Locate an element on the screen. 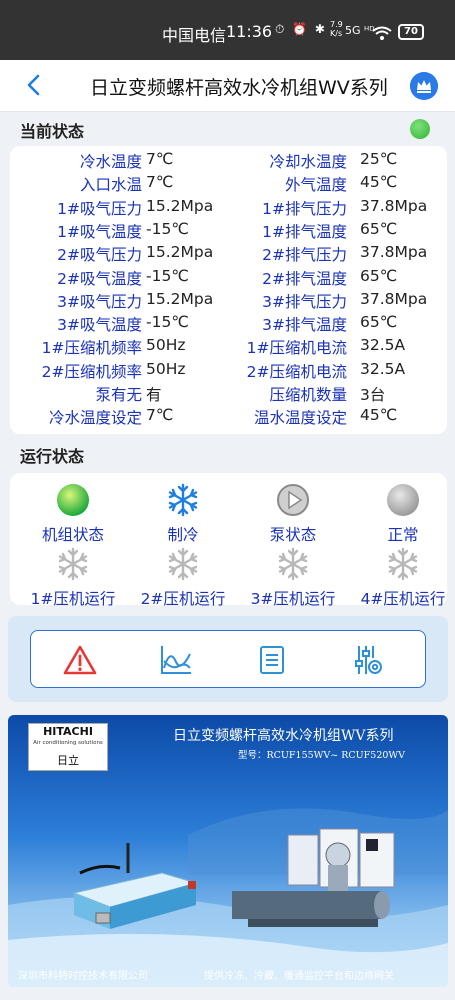 This screenshot has height=1000, width=455. state-label: 2#排气温度 is located at coordinates (304, 278).